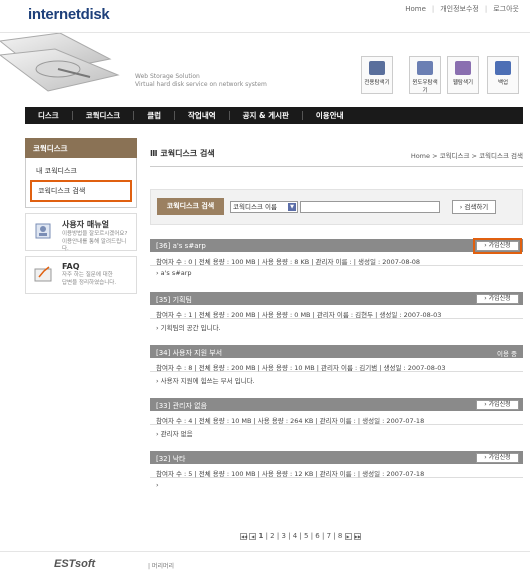 The height and width of the screenshot is (575, 530). Describe the element at coordinates (377, 68) in the screenshot. I see `explorer-icon` at that location.